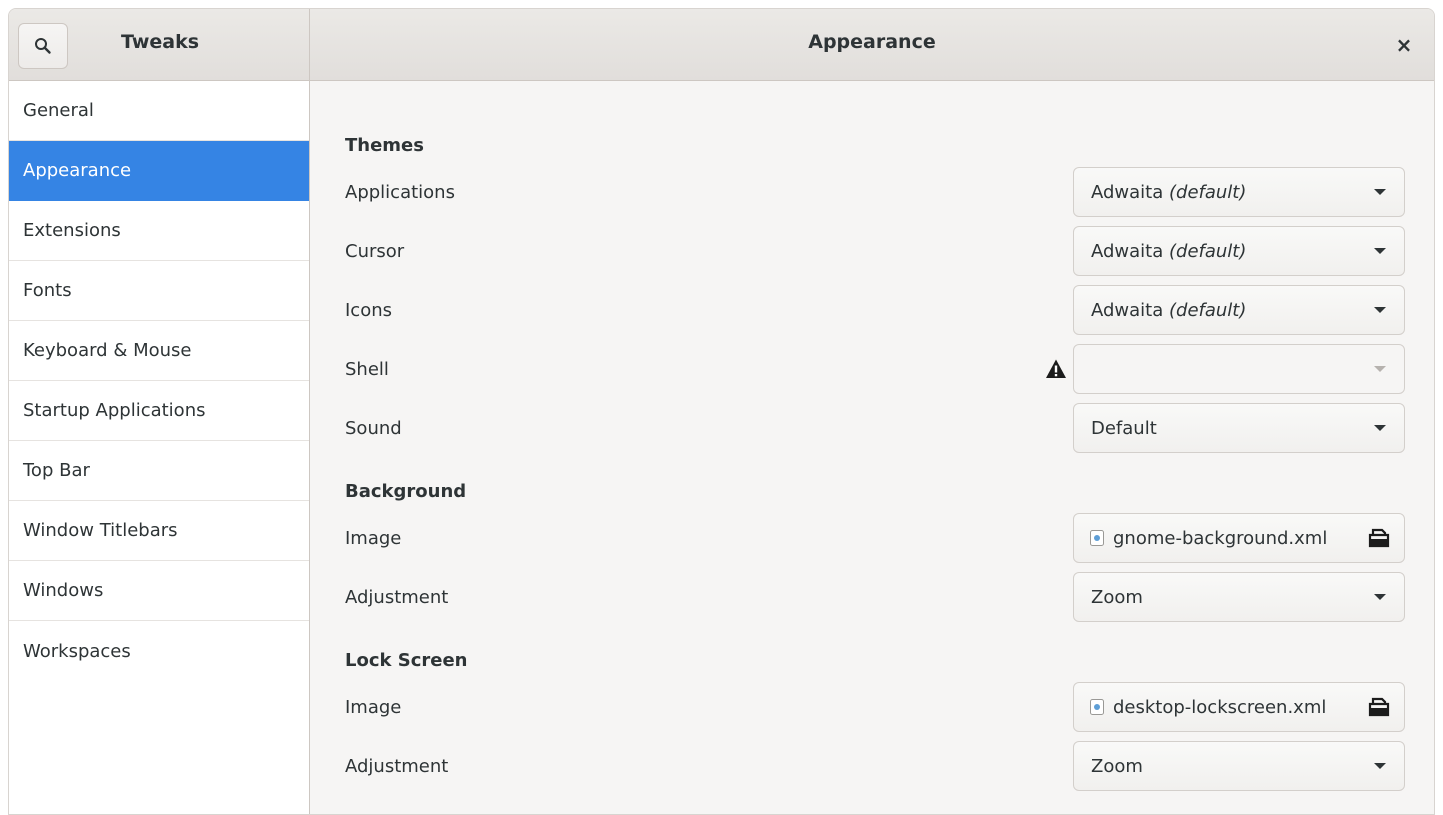 Image resolution: width=1443 pixels, height=815 pixels. What do you see at coordinates (77, 651) in the screenshot?
I see `sidebar-item-label: Workspaces` at bounding box center [77, 651].